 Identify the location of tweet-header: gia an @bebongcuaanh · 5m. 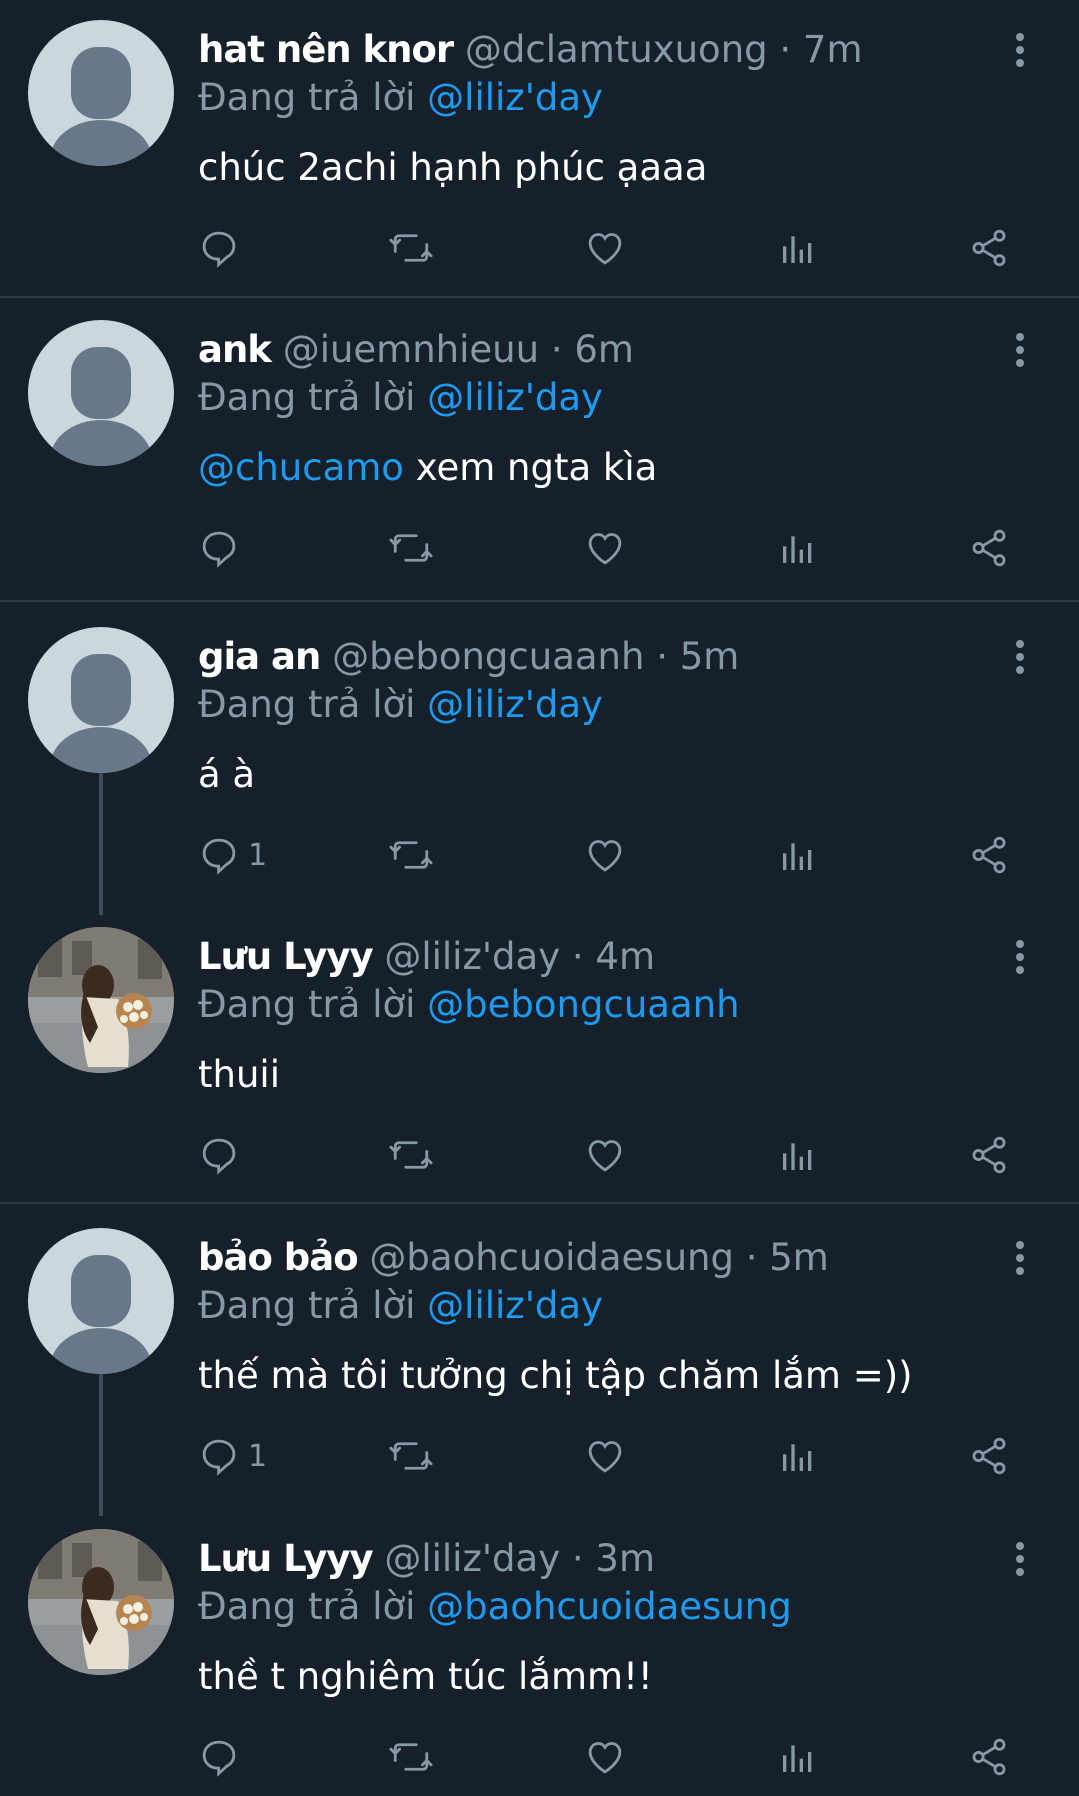
(578, 657).